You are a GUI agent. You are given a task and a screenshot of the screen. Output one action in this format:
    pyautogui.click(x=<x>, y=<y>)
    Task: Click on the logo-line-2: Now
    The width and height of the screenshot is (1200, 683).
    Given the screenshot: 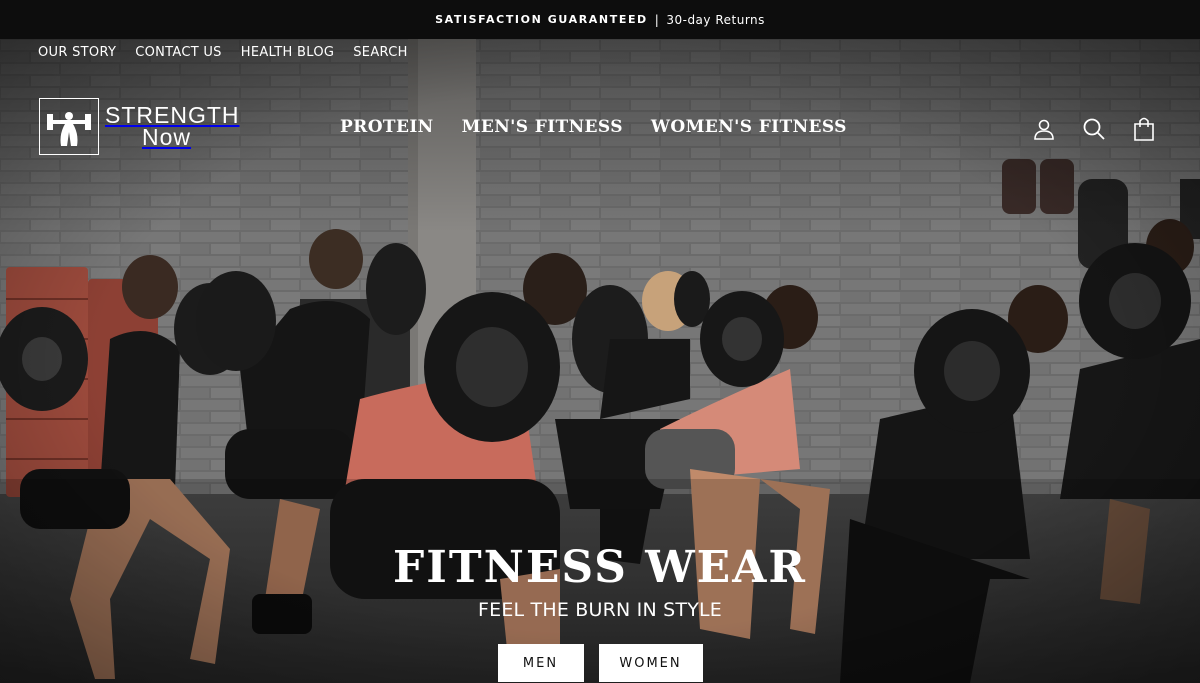 What is the action you would take?
    pyautogui.click(x=167, y=136)
    